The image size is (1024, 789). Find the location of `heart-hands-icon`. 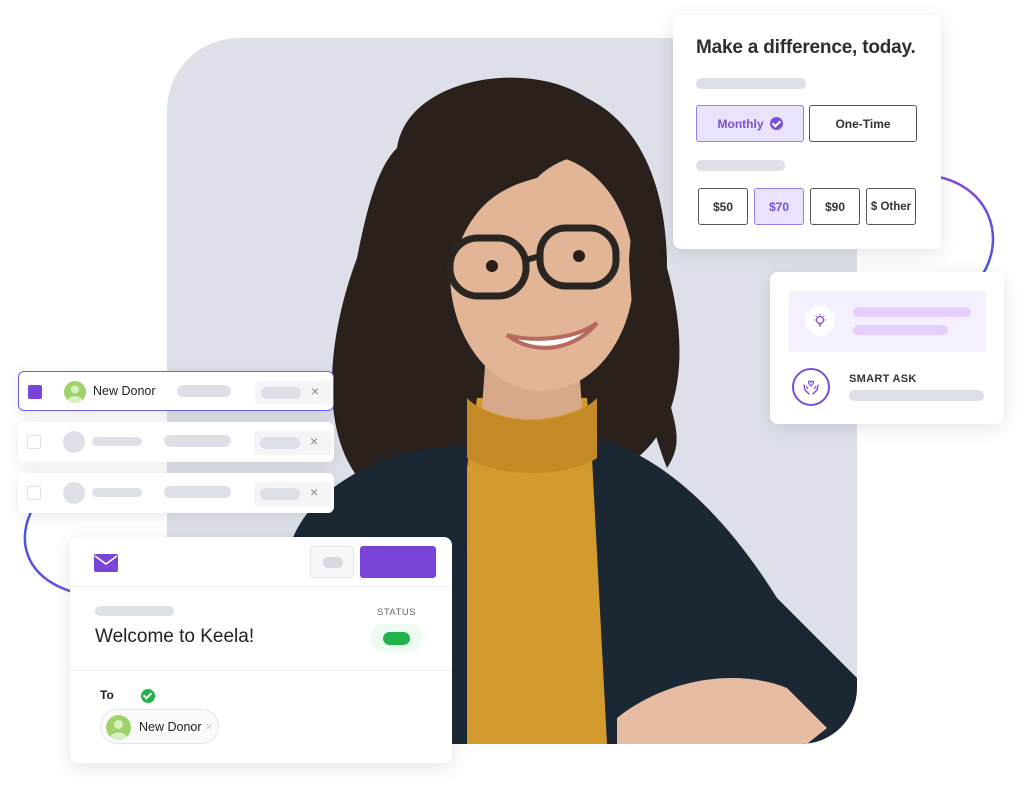

heart-hands-icon is located at coordinates (811, 387).